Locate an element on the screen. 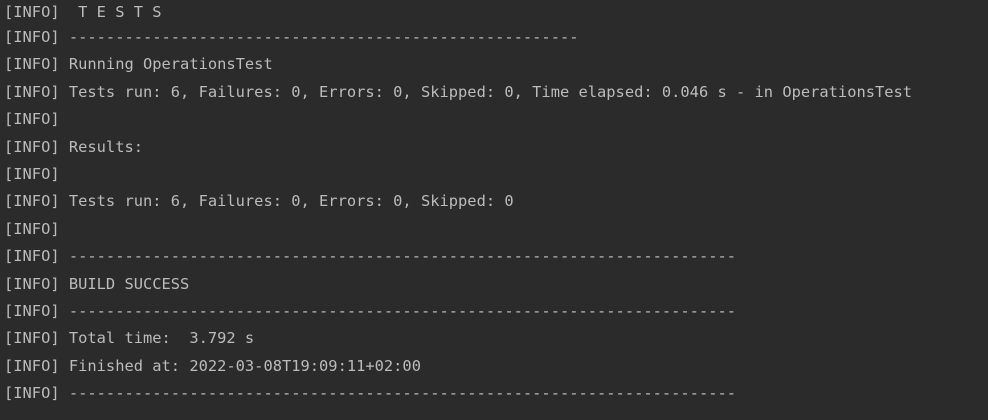 The width and height of the screenshot is (988, 420). console-line-results-header: [INFO] Results: is located at coordinates (73, 146).